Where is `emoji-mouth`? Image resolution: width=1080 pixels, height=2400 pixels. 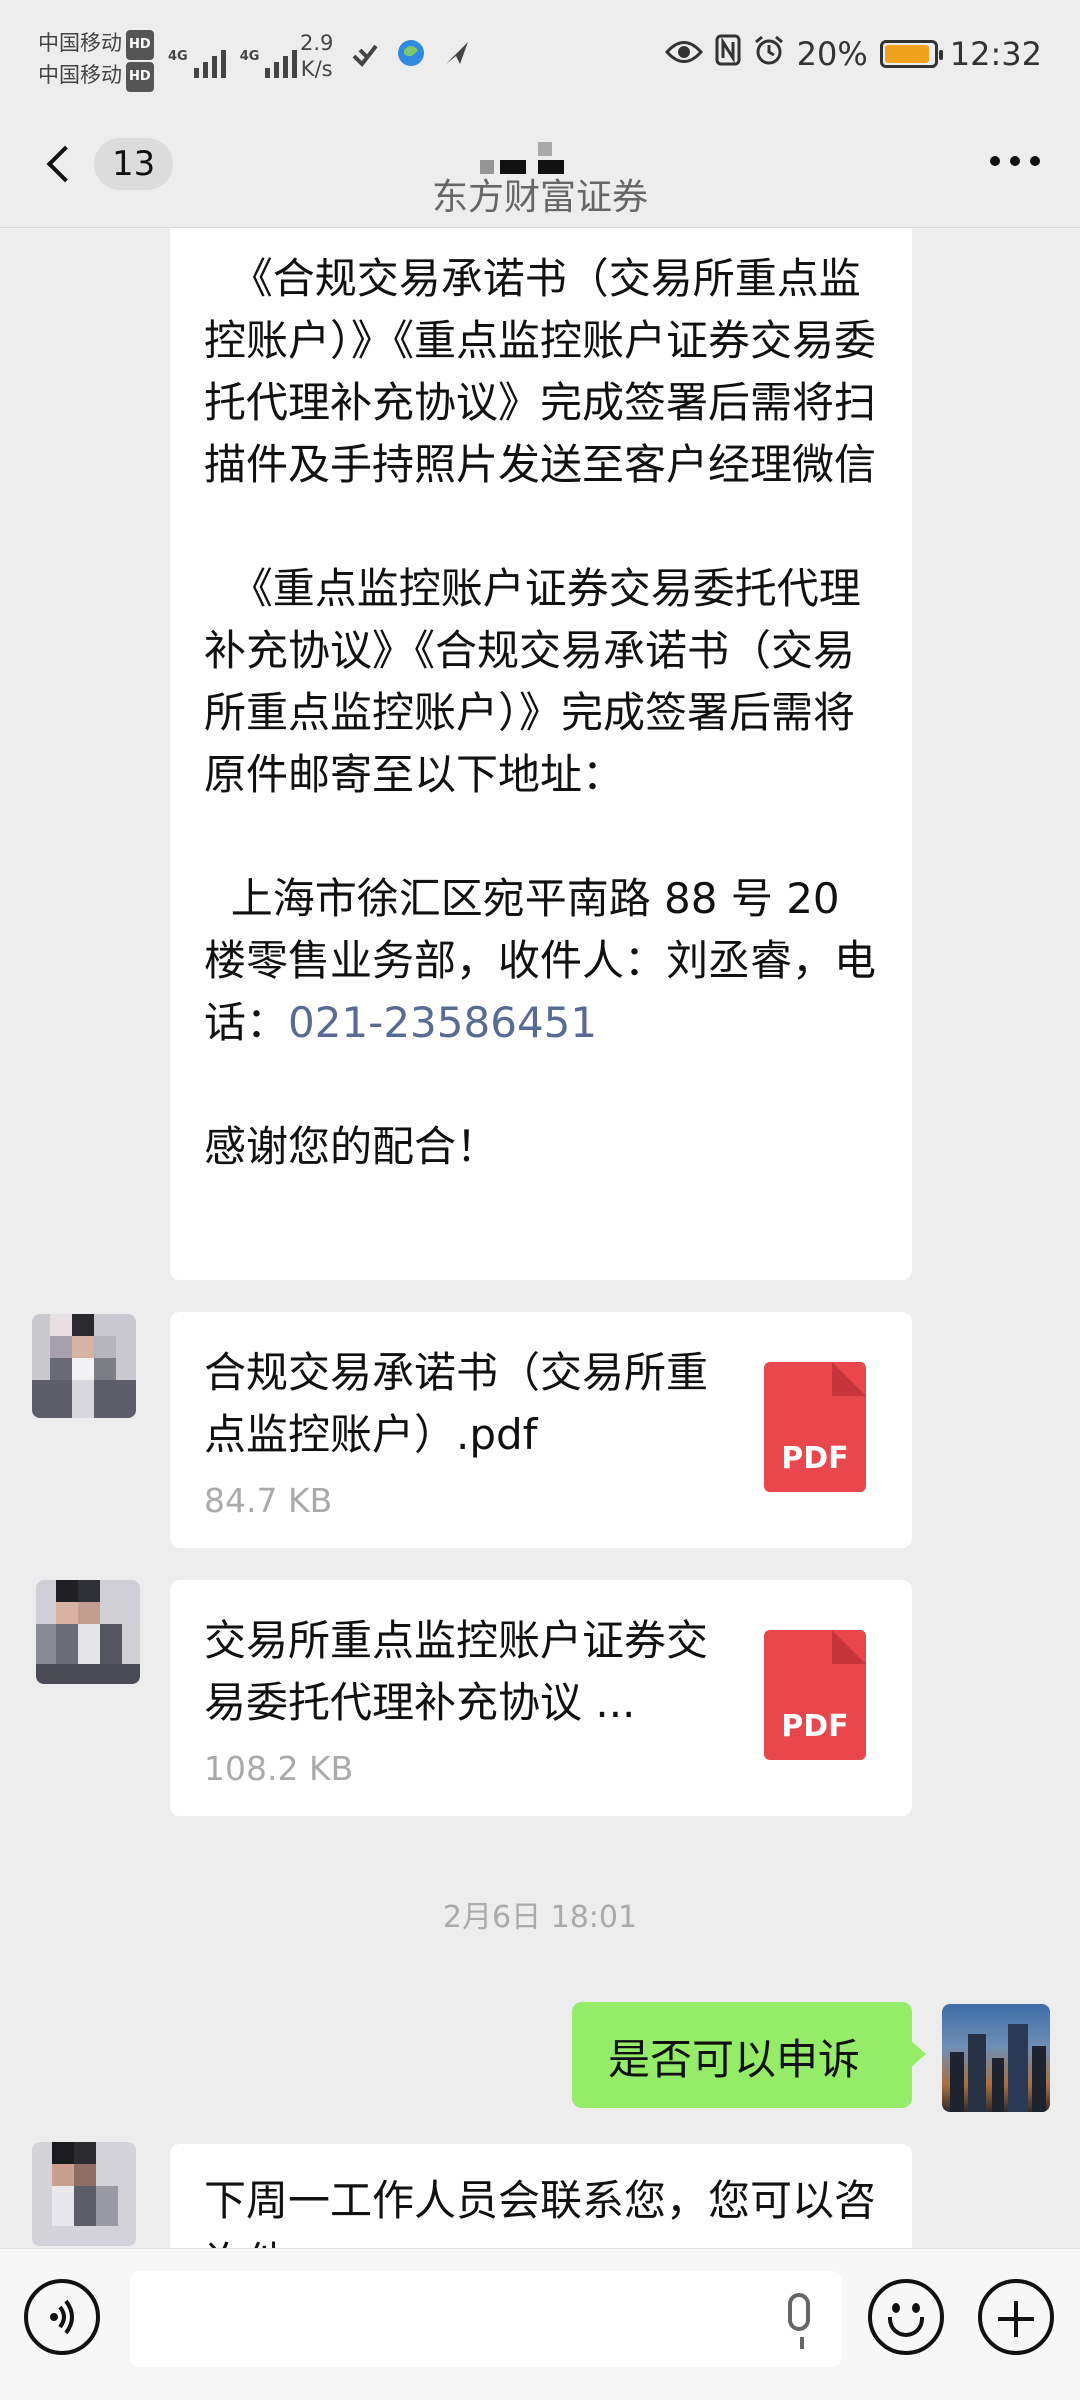
emoji-mouth is located at coordinates (906, 2327).